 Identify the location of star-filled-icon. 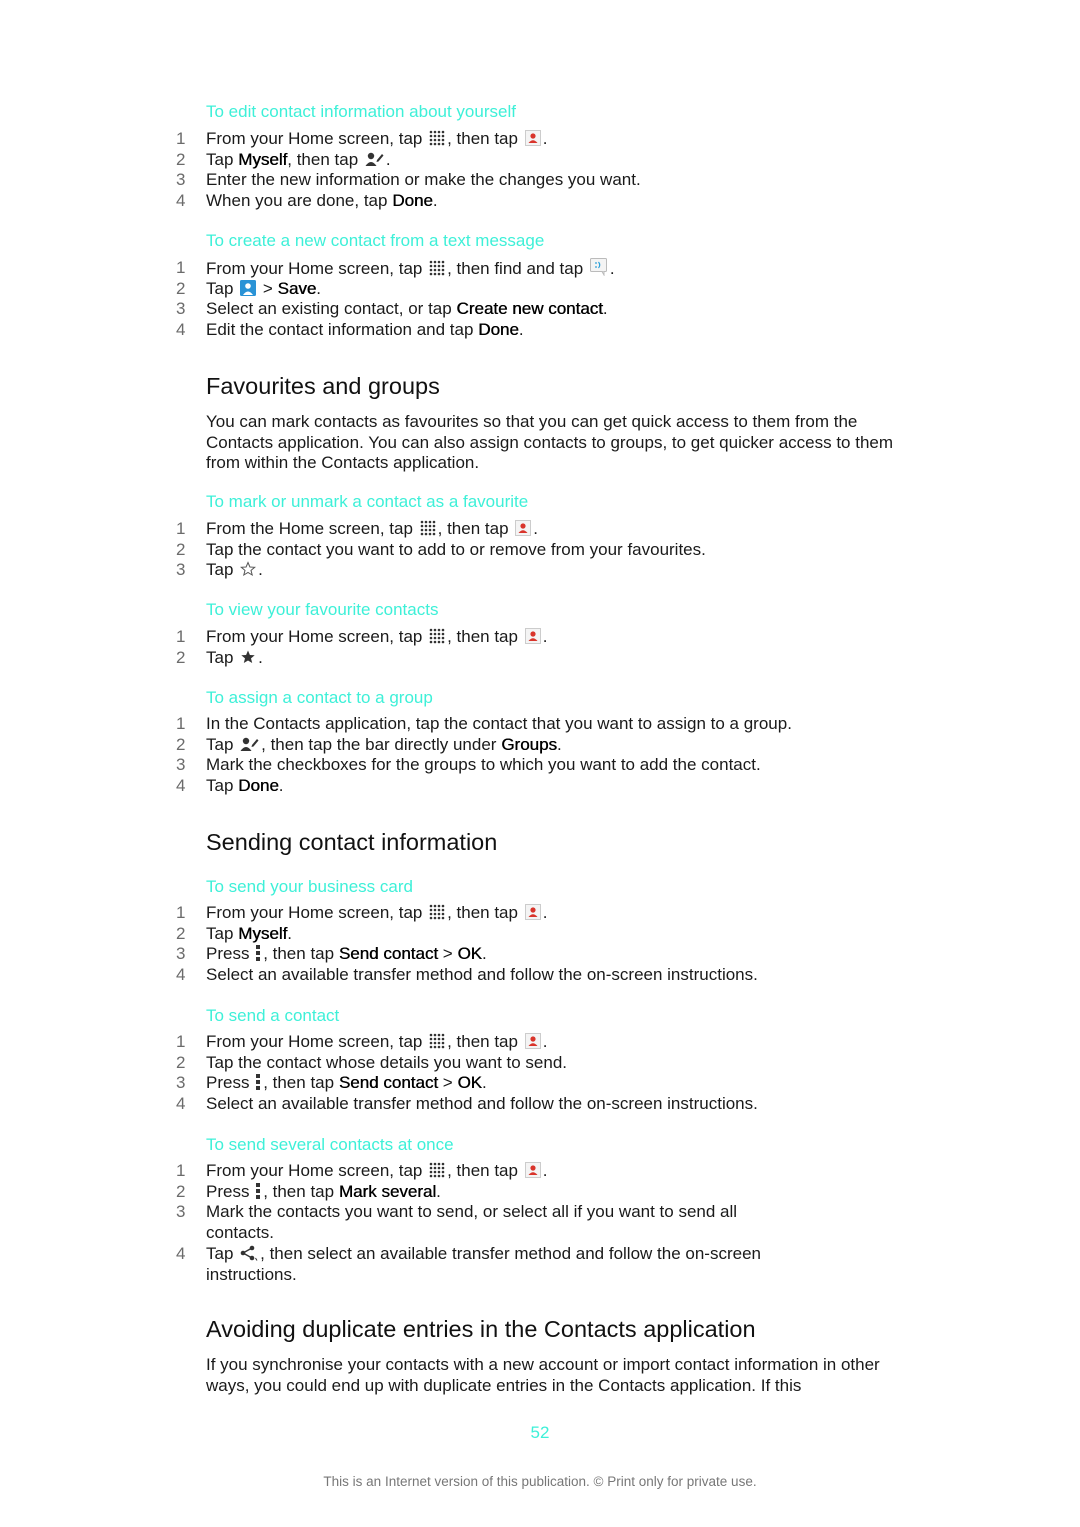
(248, 656).